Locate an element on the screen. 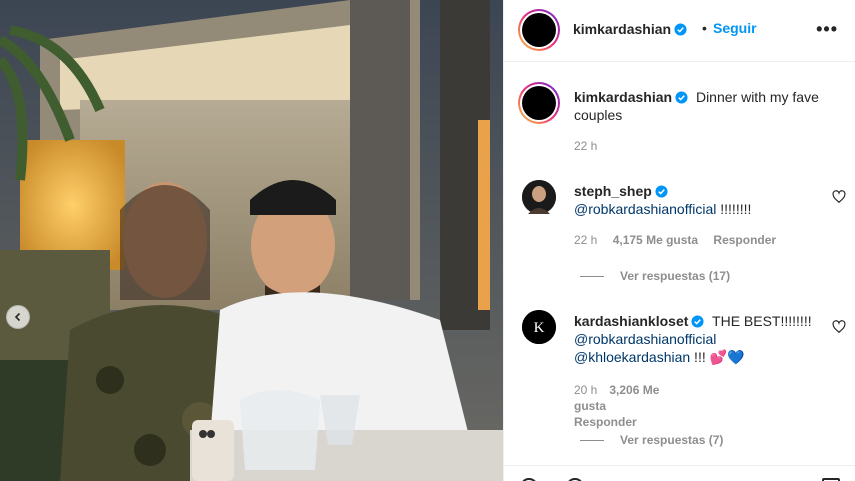 Image resolution: width=855 pixels, height=481 pixels. caption-author-avatar is located at coordinates (539, 103).